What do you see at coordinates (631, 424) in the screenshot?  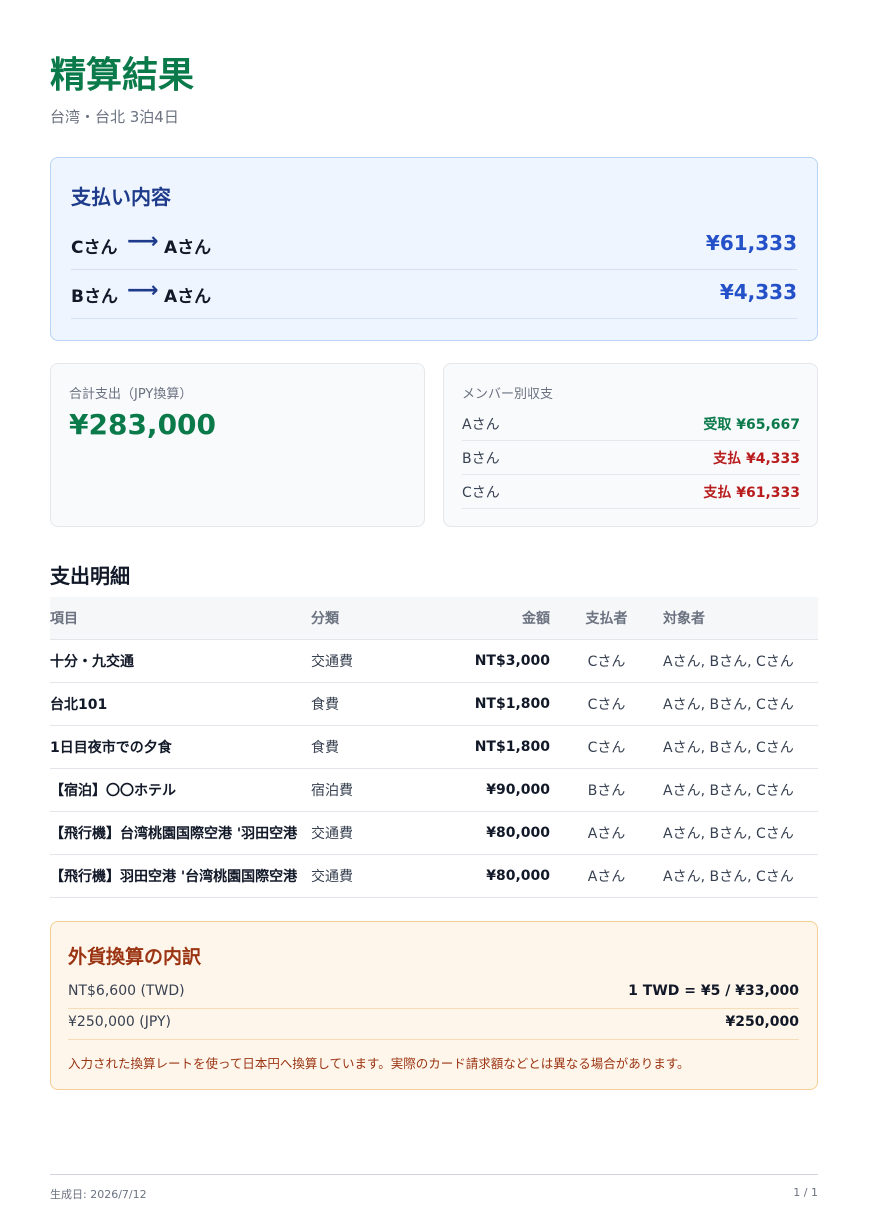 I see `member-row: Aさん 受取 ¥65,667` at bounding box center [631, 424].